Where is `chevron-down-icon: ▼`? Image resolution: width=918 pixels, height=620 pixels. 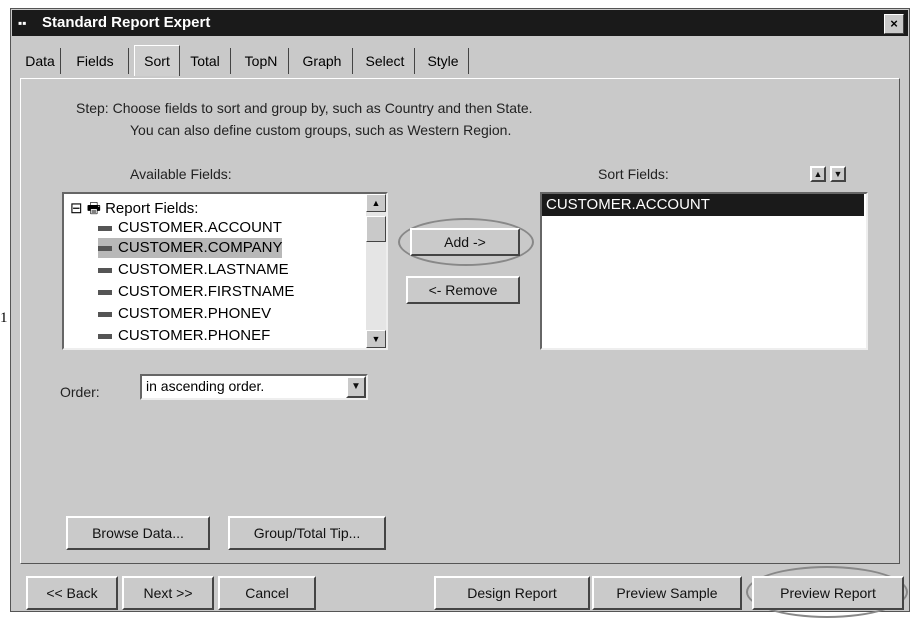
chevron-down-icon: ▼ is located at coordinates (356, 387).